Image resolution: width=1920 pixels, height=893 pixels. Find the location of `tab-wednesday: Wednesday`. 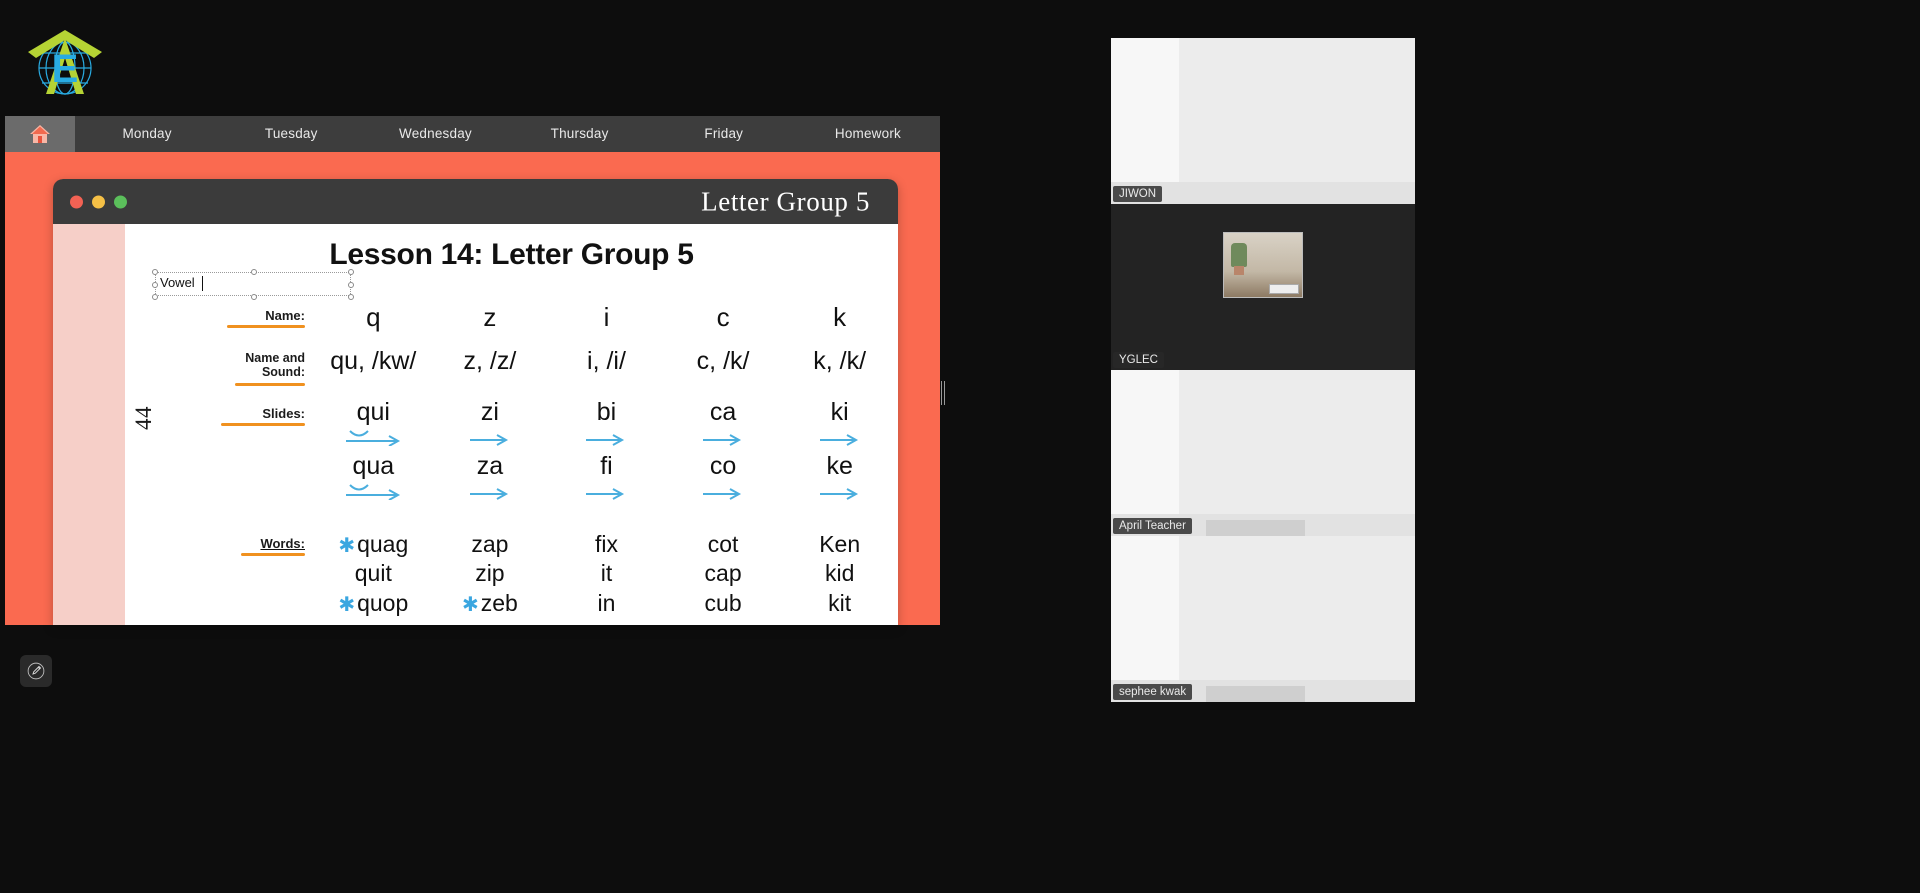

tab-wednesday: Wednesday is located at coordinates (435, 134).